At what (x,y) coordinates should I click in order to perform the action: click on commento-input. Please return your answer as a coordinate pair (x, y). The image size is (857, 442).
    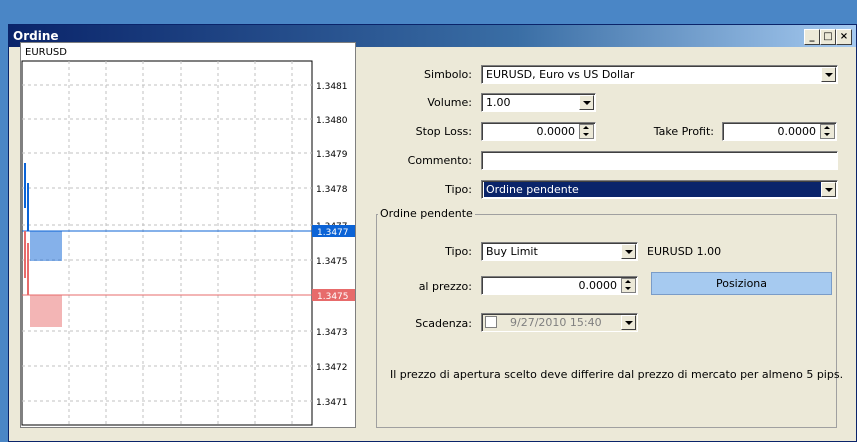
    Looking at the image, I should click on (659, 160).